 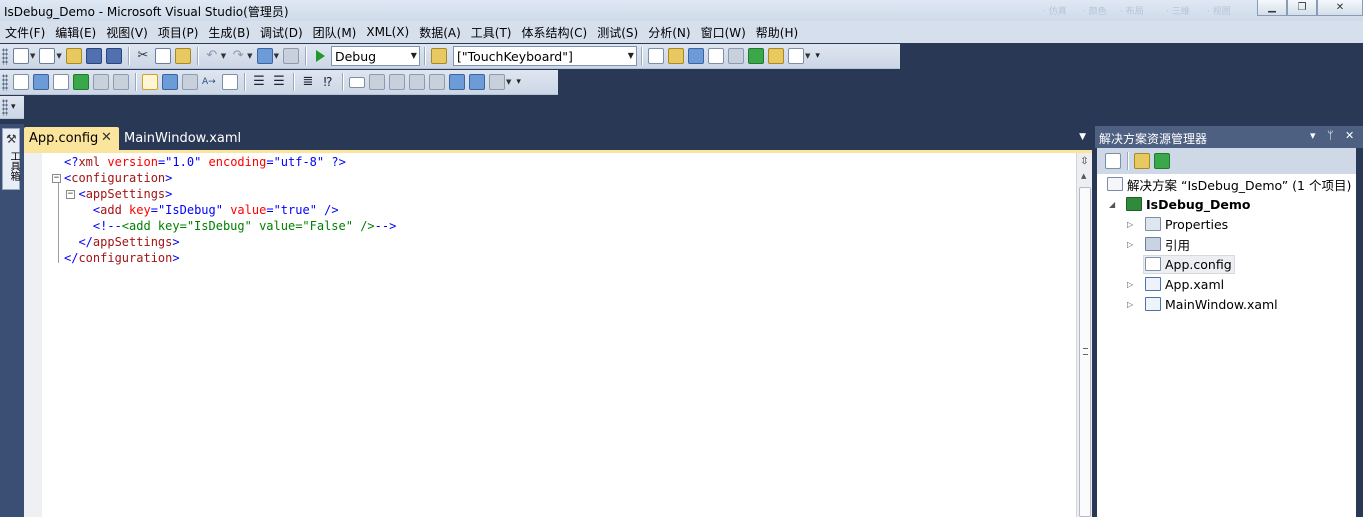 What do you see at coordinates (178, 32) in the screenshot?
I see `menu-project: 项目(P)` at bounding box center [178, 32].